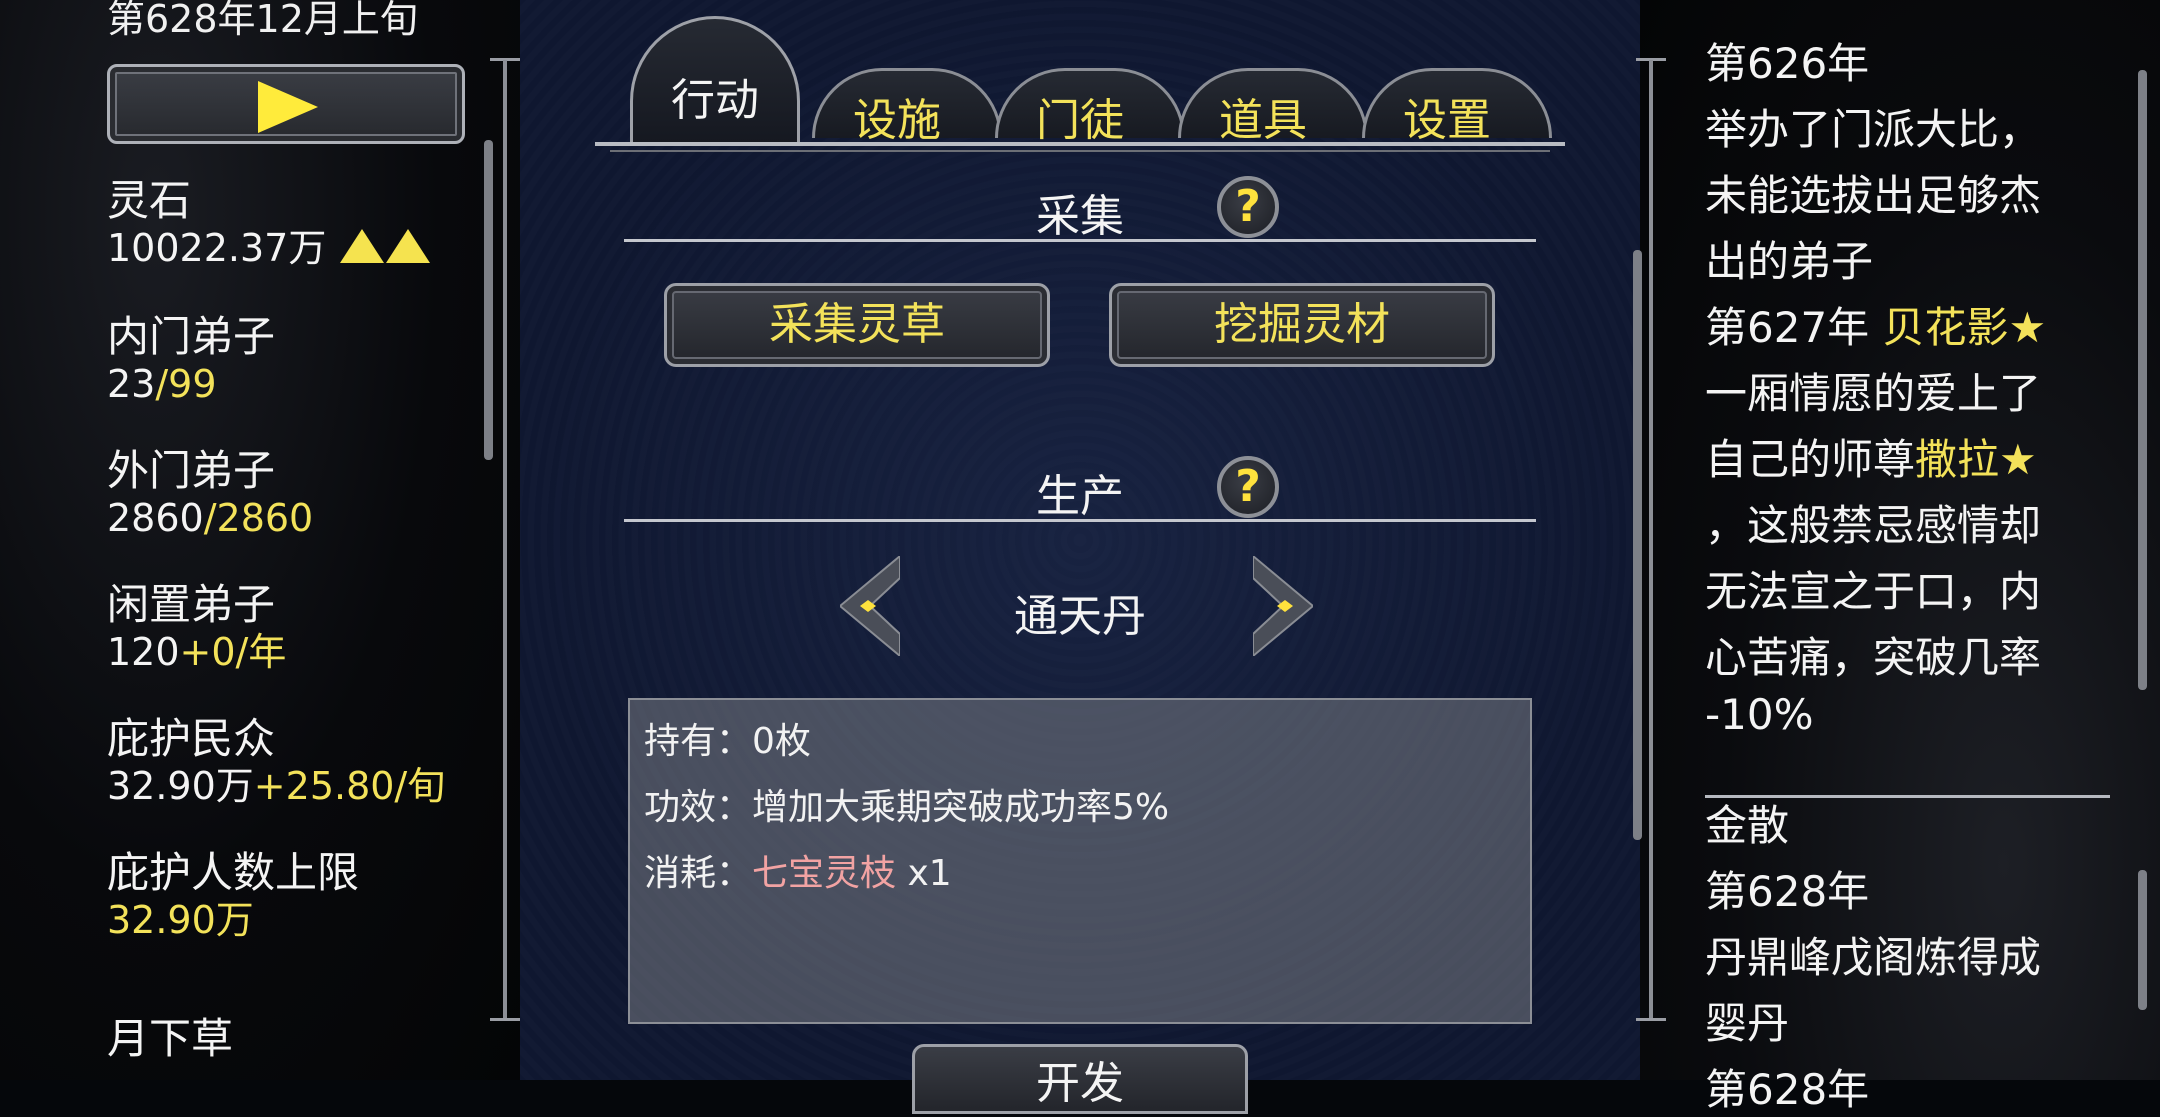 This screenshot has height=1117, width=2160. Describe the element at coordinates (1248, 207) in the screenshot. I see `gather-help-icon: ?` at that location.